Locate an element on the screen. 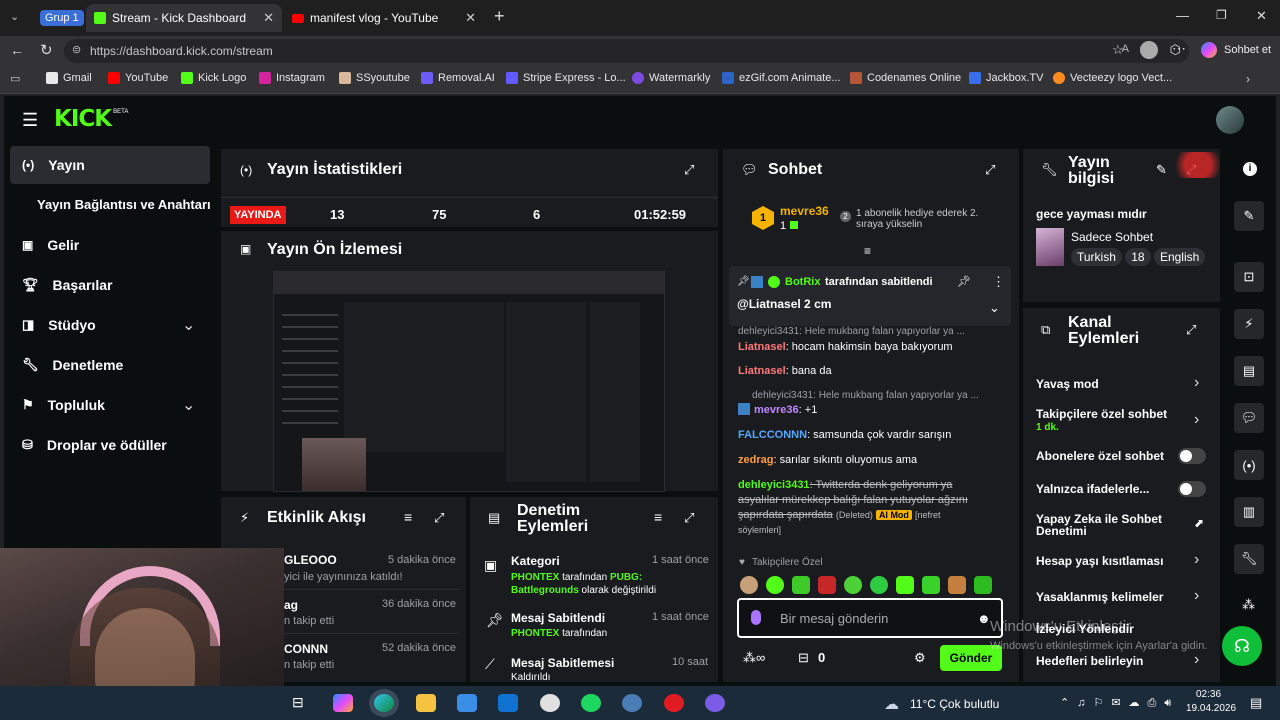 The height and width of the screenshot is (720, 1280). studyo-chevron-down-icon: ⌄ is located at coordinates (188, 325).